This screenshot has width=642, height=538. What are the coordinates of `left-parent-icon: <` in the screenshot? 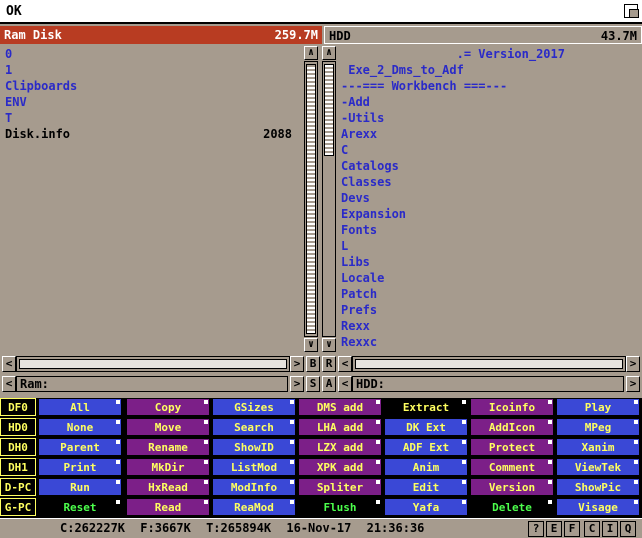 It's located at (9, 384).